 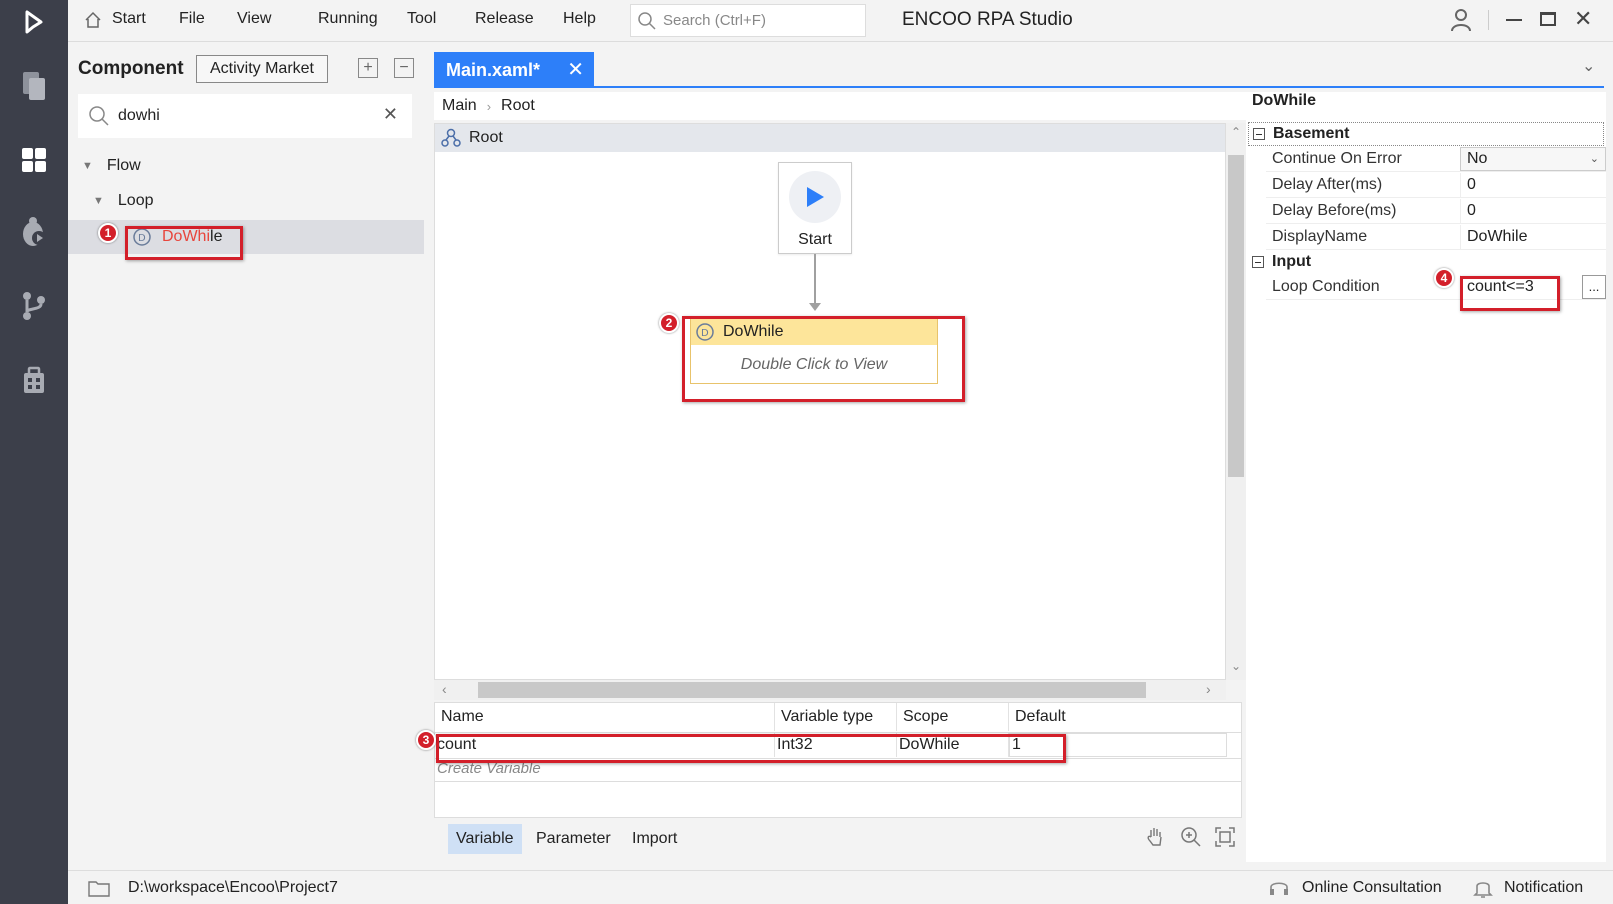 What do you see at coordinates (579, 19) in the screenshot?
I see `menu-help: Help` at bounding box center [579, 19].